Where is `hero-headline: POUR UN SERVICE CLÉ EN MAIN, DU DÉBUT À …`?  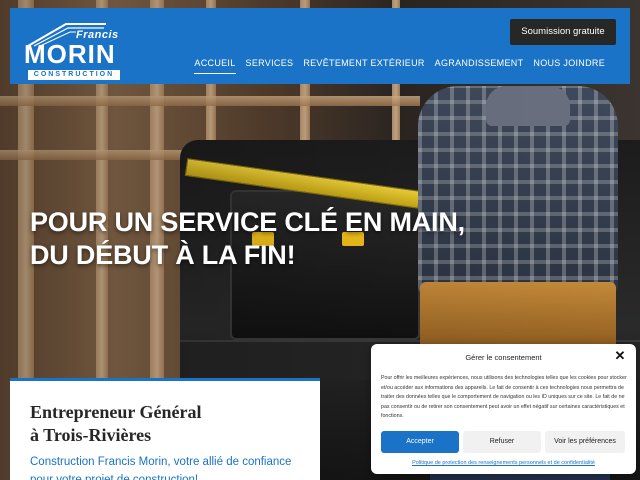 hero-headline: POUR UN SERVICE CLÉ EN MAIN, DU DÉBUT À … is located at coordinates (247, 239).